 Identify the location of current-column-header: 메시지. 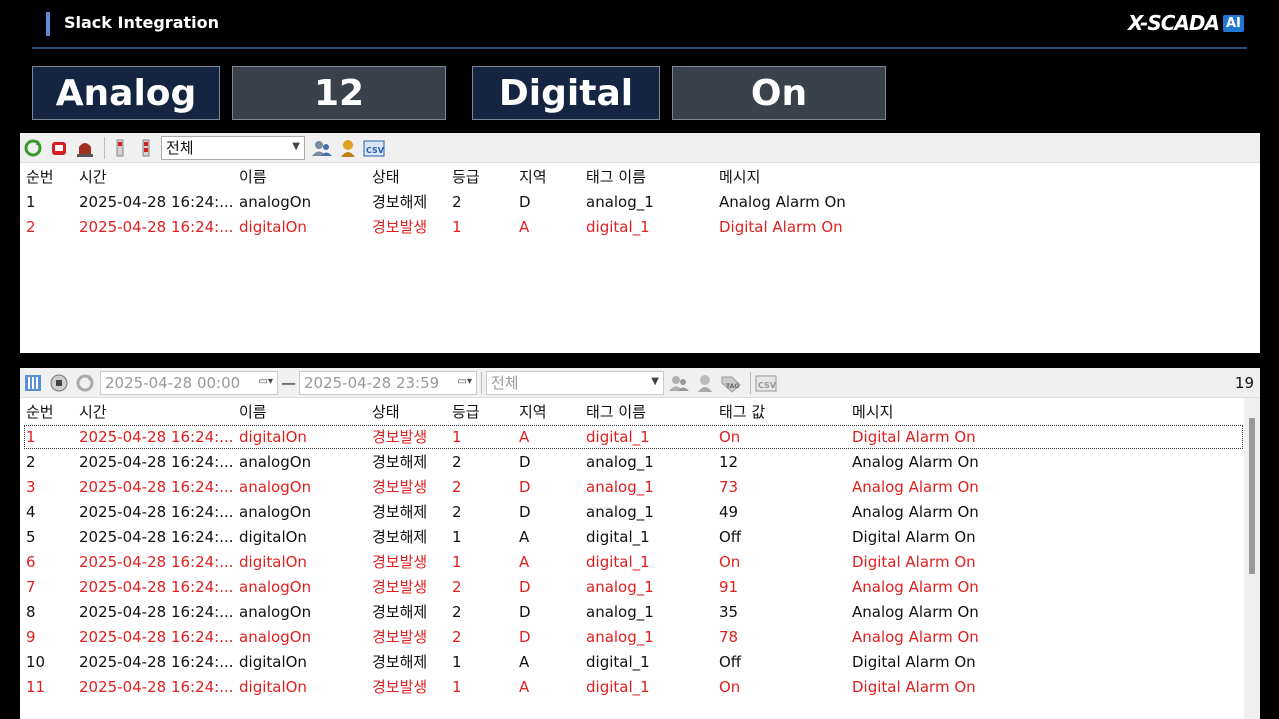
(986, 176).